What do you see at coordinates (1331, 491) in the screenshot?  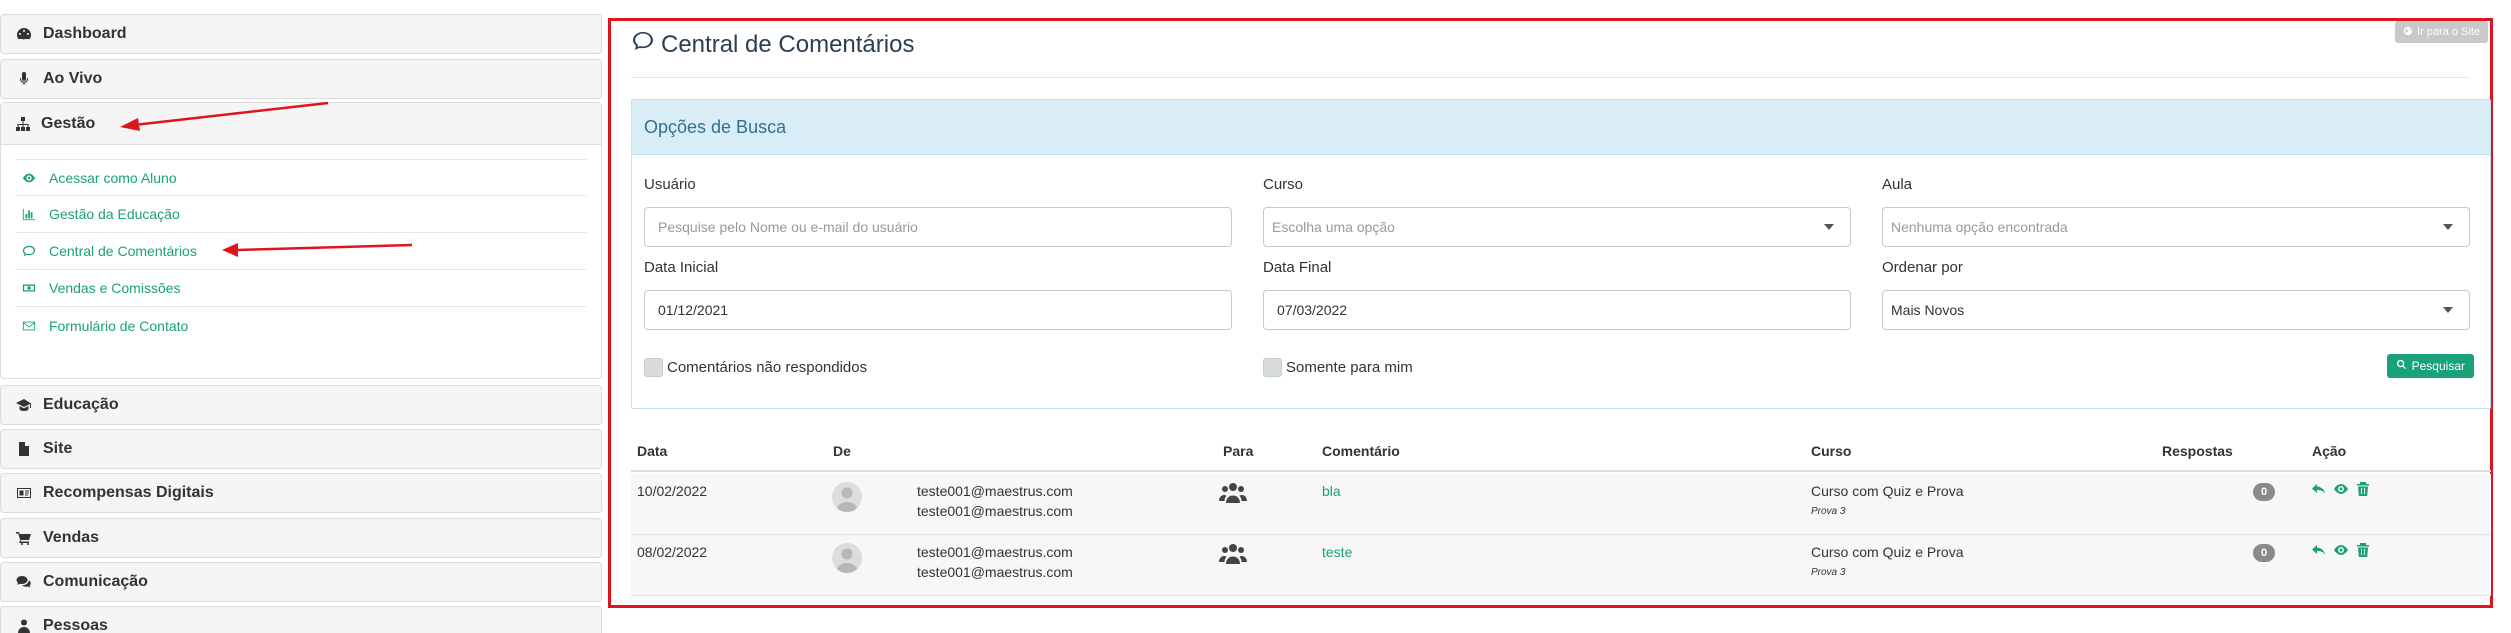 I see `row-comment-link: bla` at bounding box center [1331, 491].